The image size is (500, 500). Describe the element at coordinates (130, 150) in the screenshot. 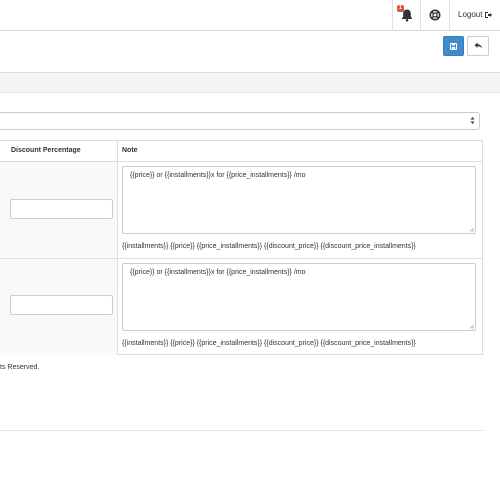

I see `column-header-note: Note` at that location.